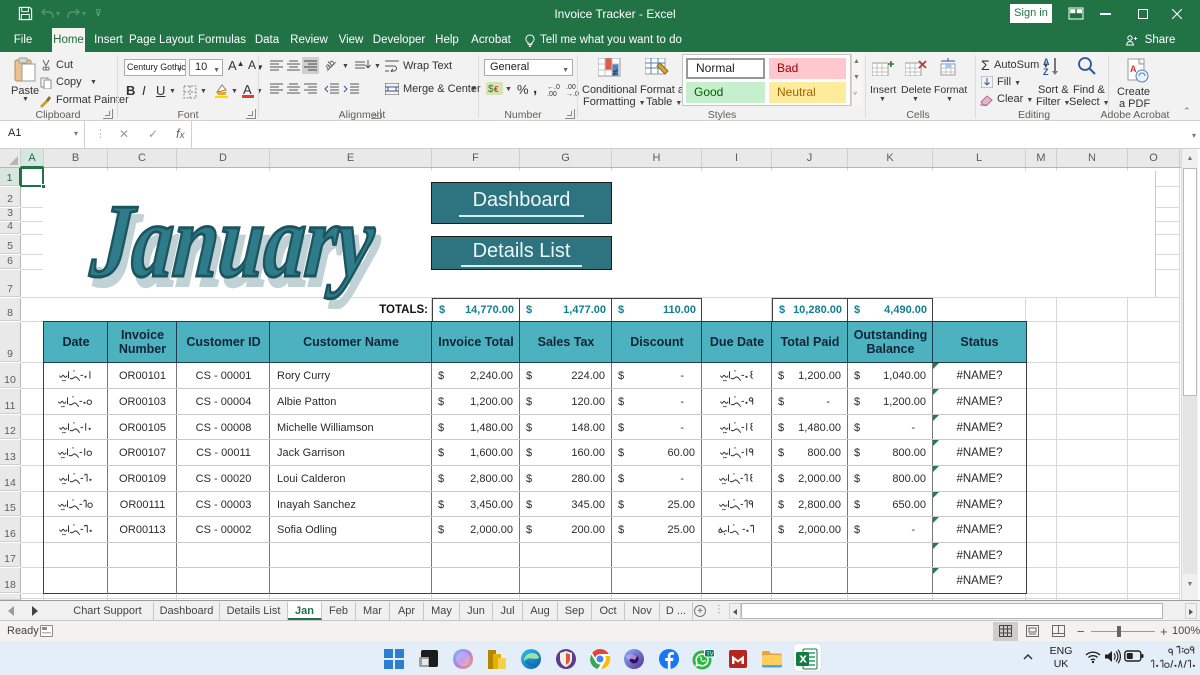 This screenshot has width=1200, height=675. I want to click on svg-text: January, so click(232, 241).